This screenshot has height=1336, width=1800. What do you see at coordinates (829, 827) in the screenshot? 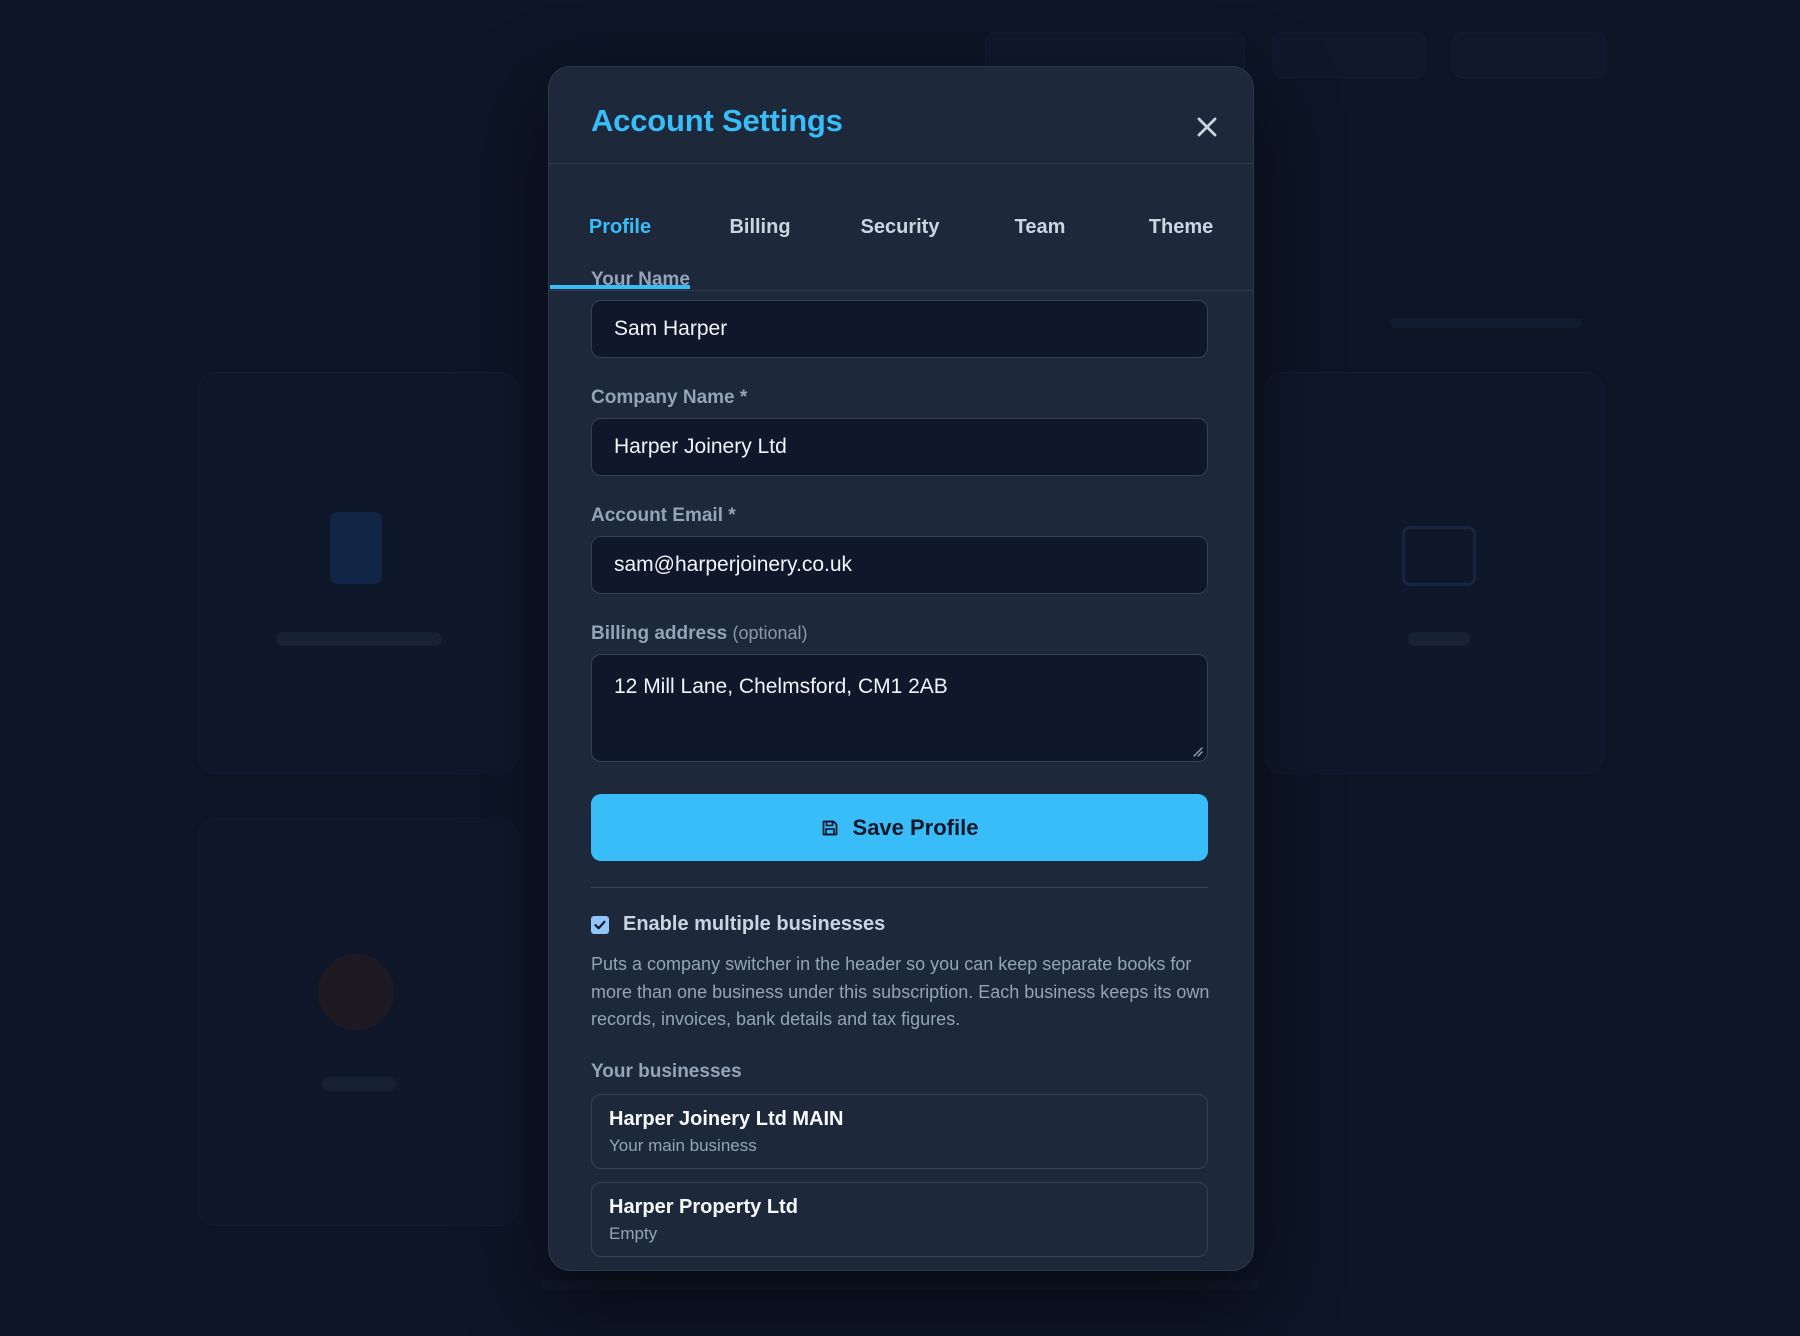
I see `save-icon` at bounding box center [829, 827].